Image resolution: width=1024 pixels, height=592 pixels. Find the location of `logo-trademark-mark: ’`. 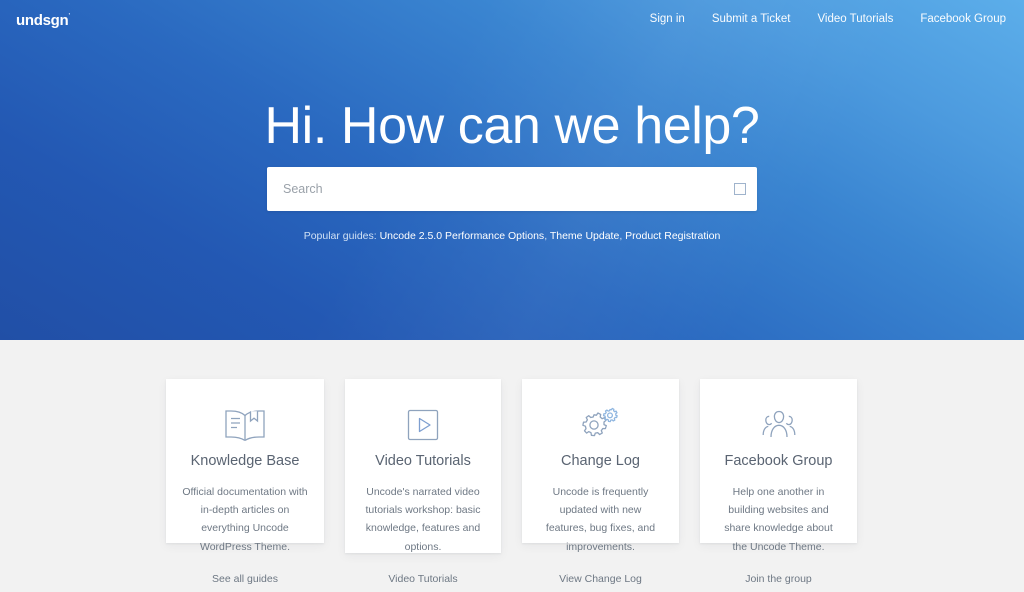

logo-trademark-mark: ’ is located at coordinates (69, 16).